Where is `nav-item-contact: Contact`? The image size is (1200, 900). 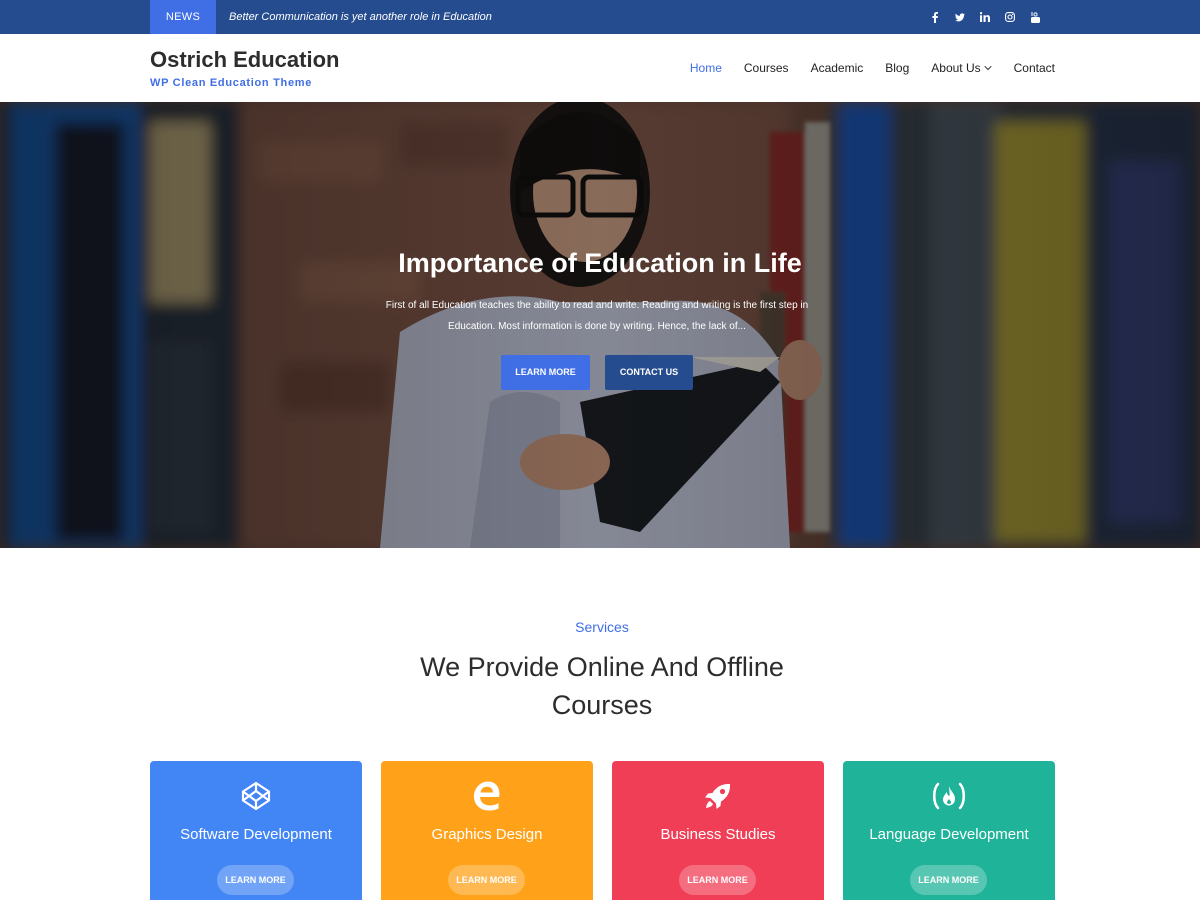 nav-item-contact: Contact is located at coordinates (1034, 68).